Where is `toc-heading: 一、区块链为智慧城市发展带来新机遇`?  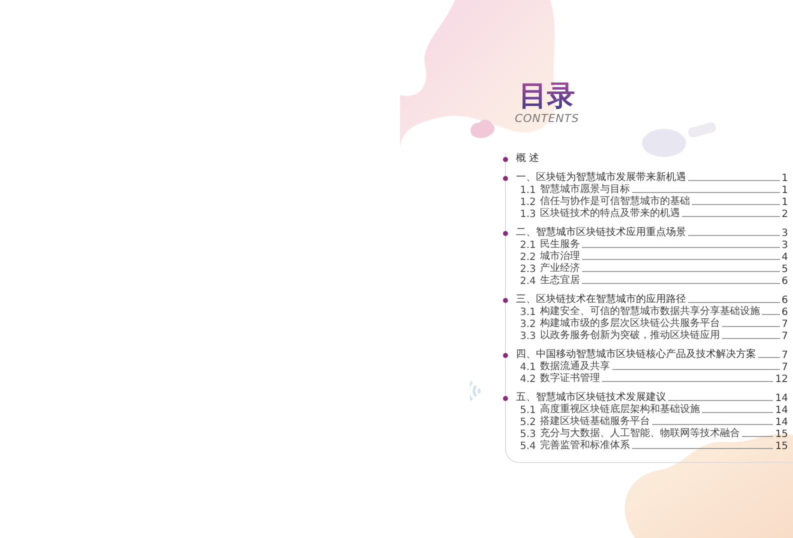
toc-heading: 一、区块链为智慧城市发展带来新机遇 is located at coordinates (601, 178).